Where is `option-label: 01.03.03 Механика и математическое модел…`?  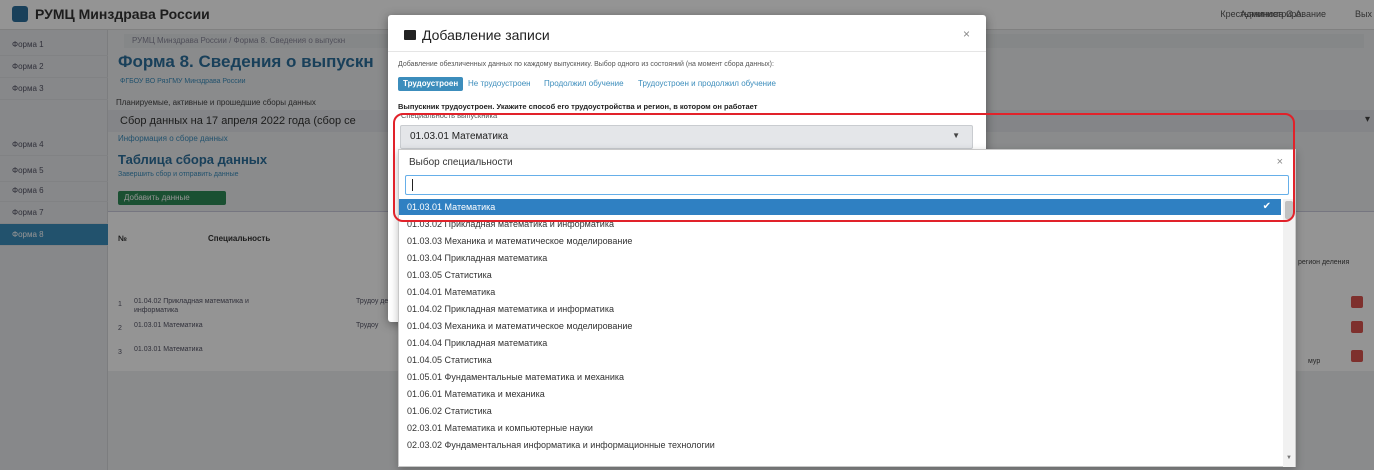
option-label: 01.03.03 Механика и математическое модел… is located at coordinates (520, 241).